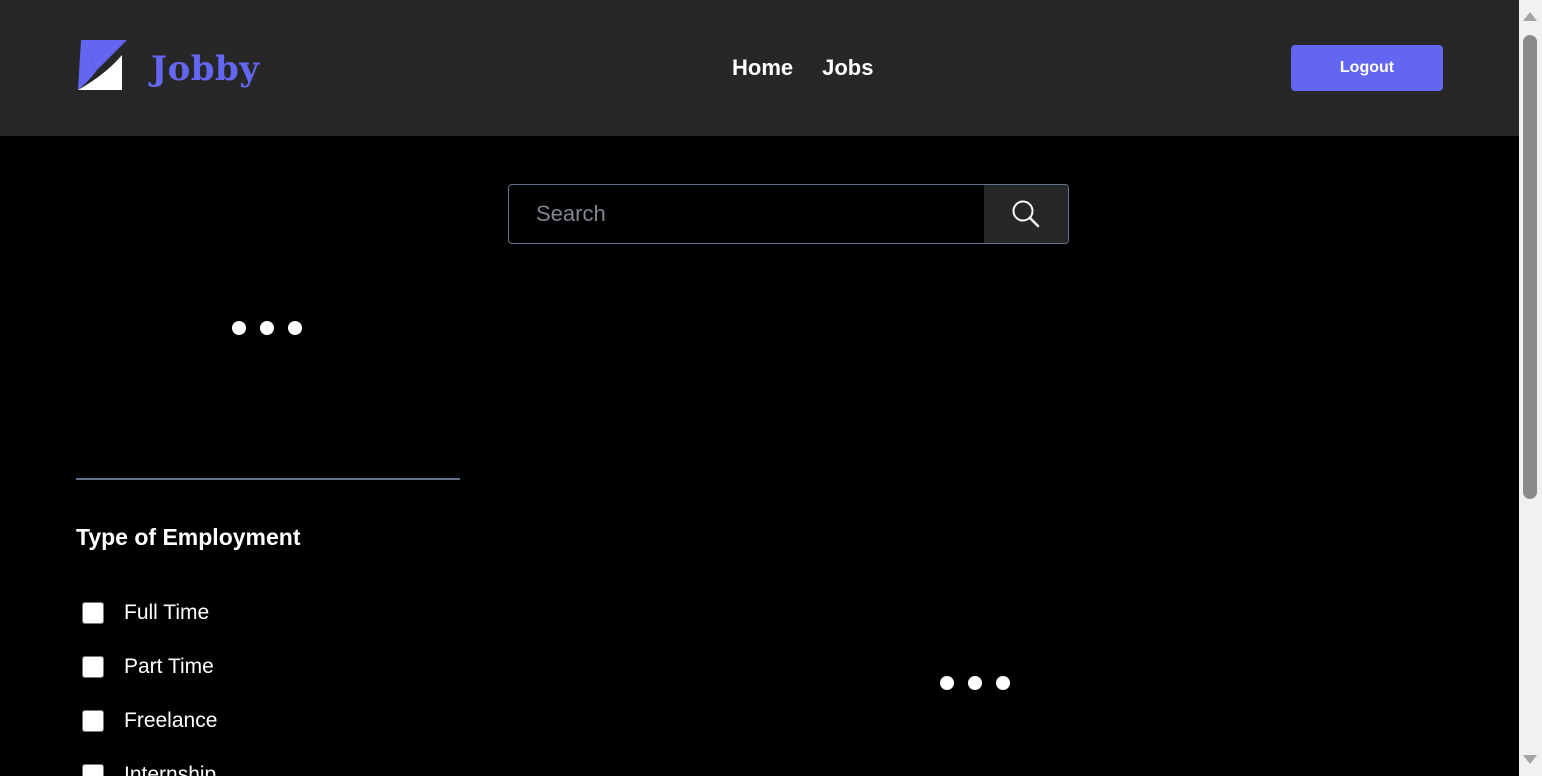  What do you see at coordinates (1530, 267) in the screenshot?
I see `scrollbar-thumb` at bounding box center [1530, 267].